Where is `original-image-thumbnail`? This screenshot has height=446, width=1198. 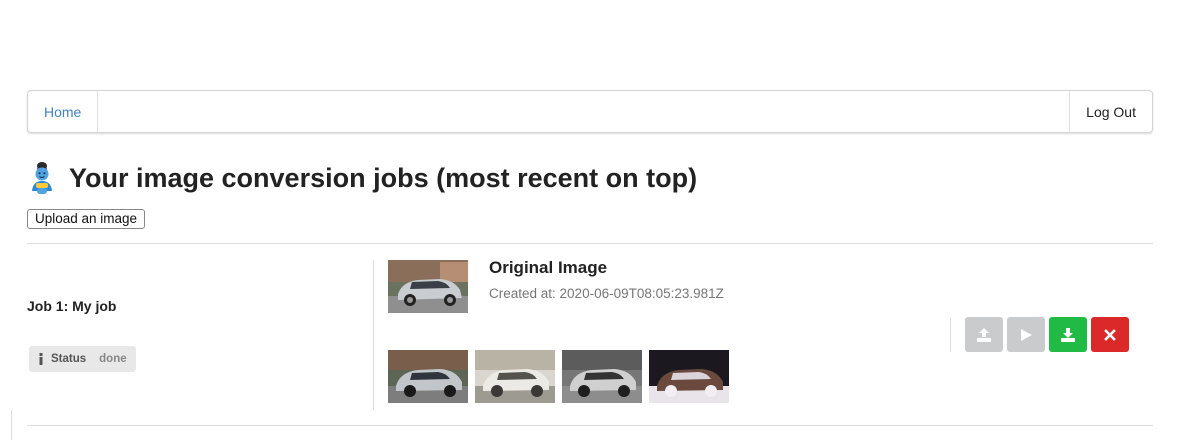 original-image-thumbnail is located at coordinates (428, 286).